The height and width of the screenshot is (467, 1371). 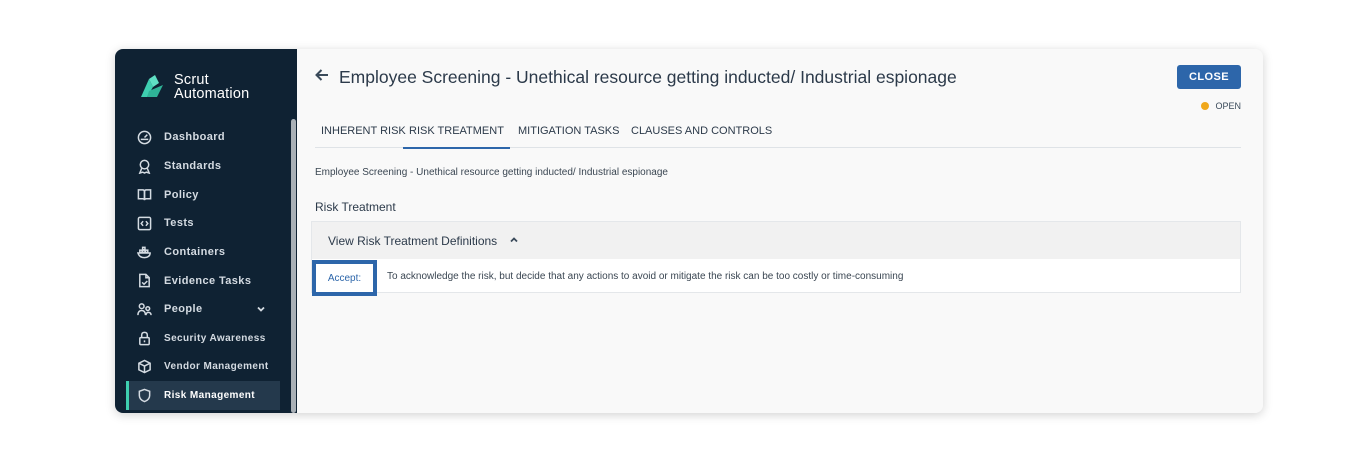 What do you see at coordinates (152, 86) in the screenshot?
I see `scrut-logo-icon` at bounding box center [152, 86].